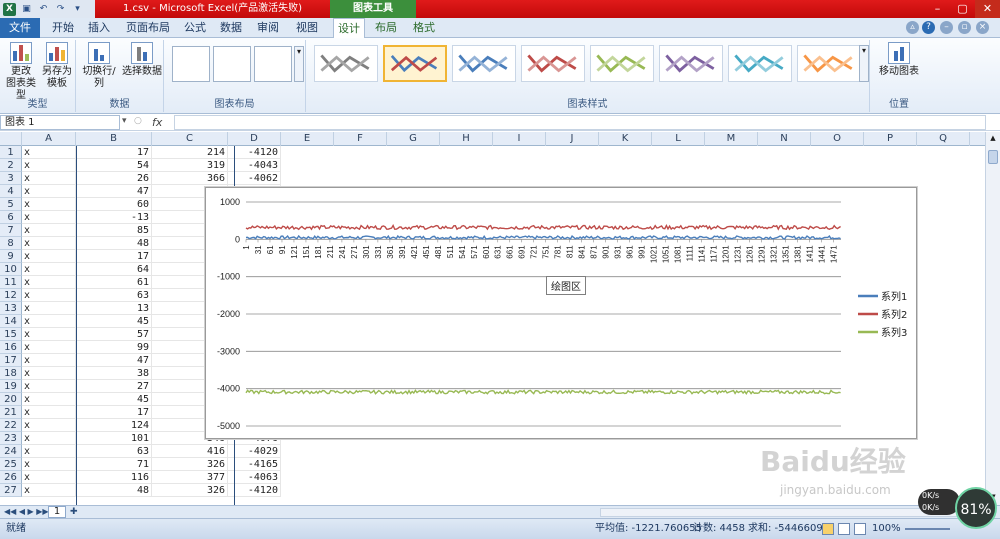  What do you see at coordinates (162, 122) in the screenshot?
I see `insert-function-icon: fx` at bounding box center [162, 122].